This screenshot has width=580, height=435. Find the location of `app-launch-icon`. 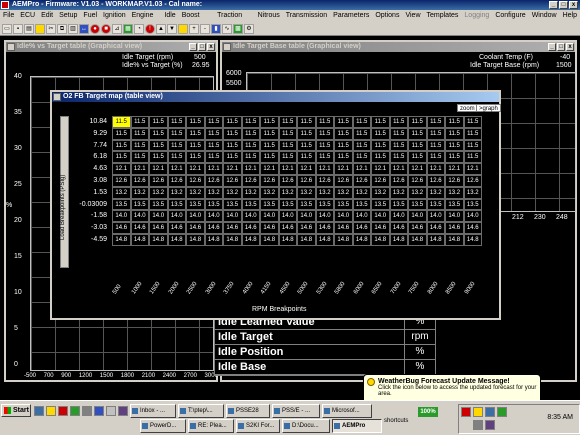

app-launch-icon is located at coordinates (63, 411).